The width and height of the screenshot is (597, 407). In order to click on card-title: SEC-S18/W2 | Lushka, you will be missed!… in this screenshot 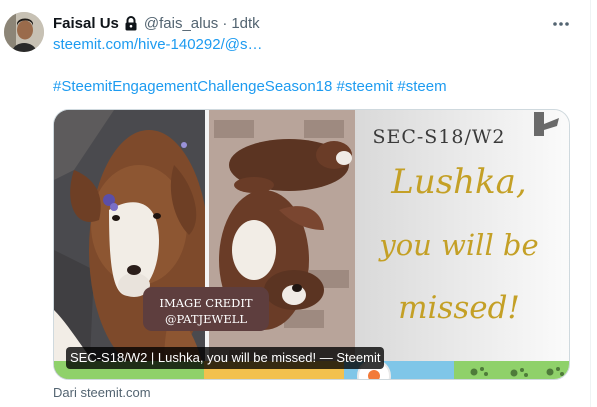, I will do `click(225, 358)`.